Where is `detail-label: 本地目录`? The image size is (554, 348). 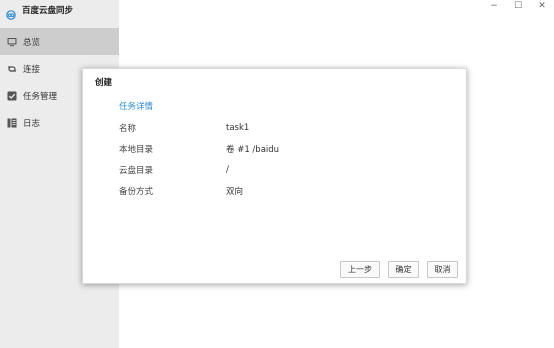
detail-label: 本地目录 is located at coordinates (136, 150).